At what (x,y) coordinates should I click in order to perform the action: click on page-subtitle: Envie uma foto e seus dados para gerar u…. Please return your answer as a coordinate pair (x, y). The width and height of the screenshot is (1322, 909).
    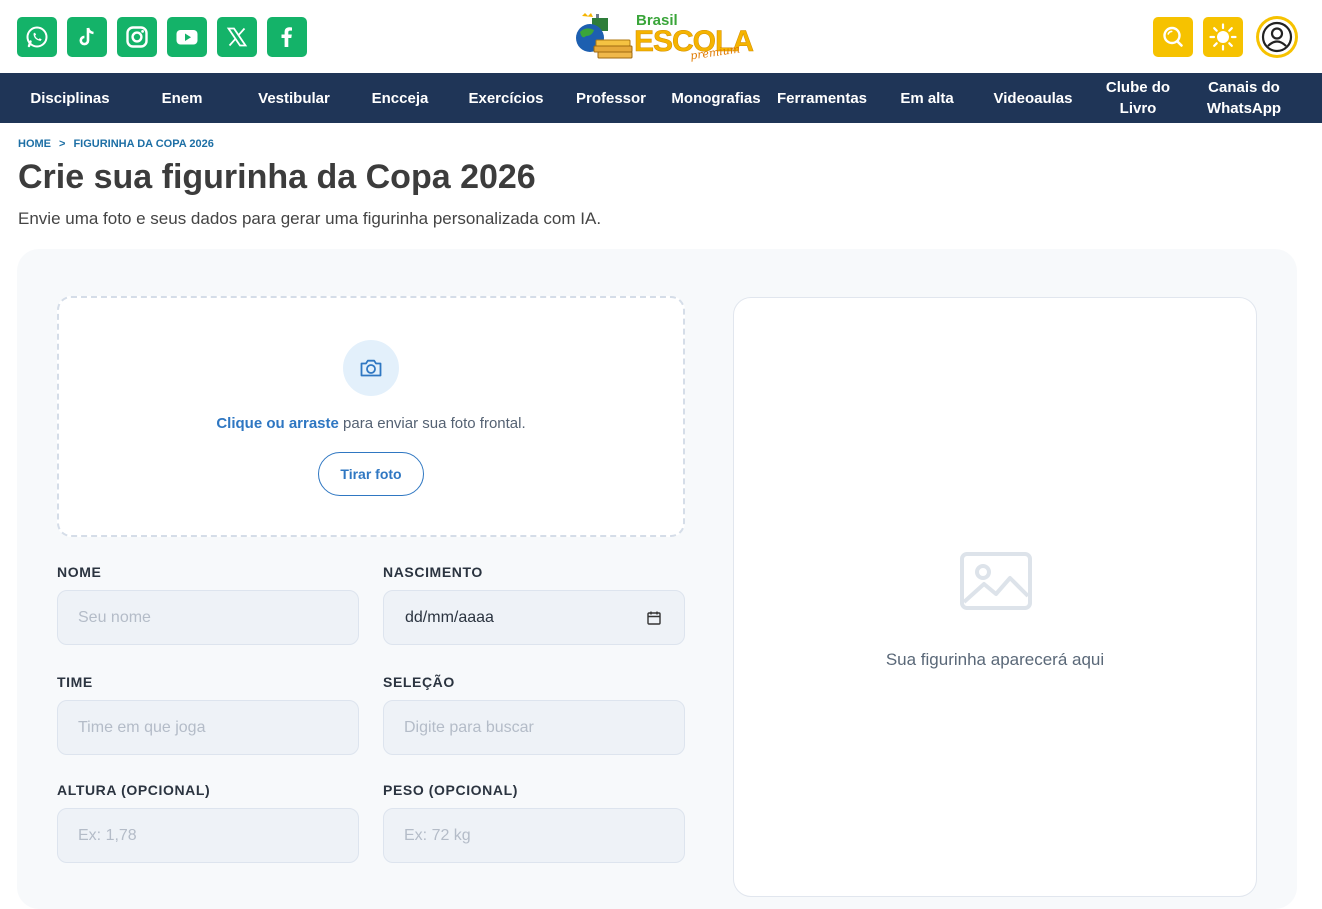
    Looking at the image, I should click on (310, 218).